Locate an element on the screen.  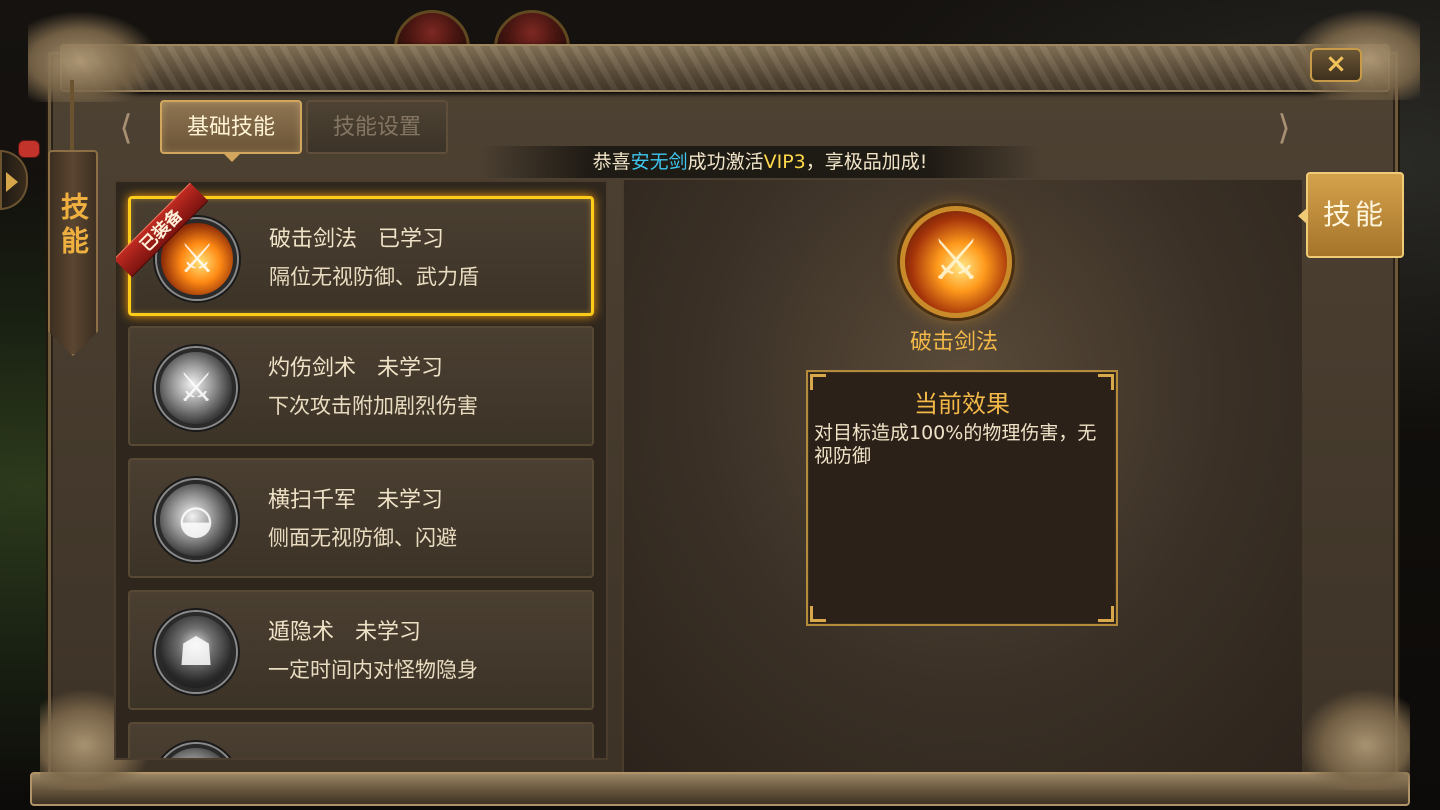
dragon-ornament-icon is located at coordinates (93, 57).